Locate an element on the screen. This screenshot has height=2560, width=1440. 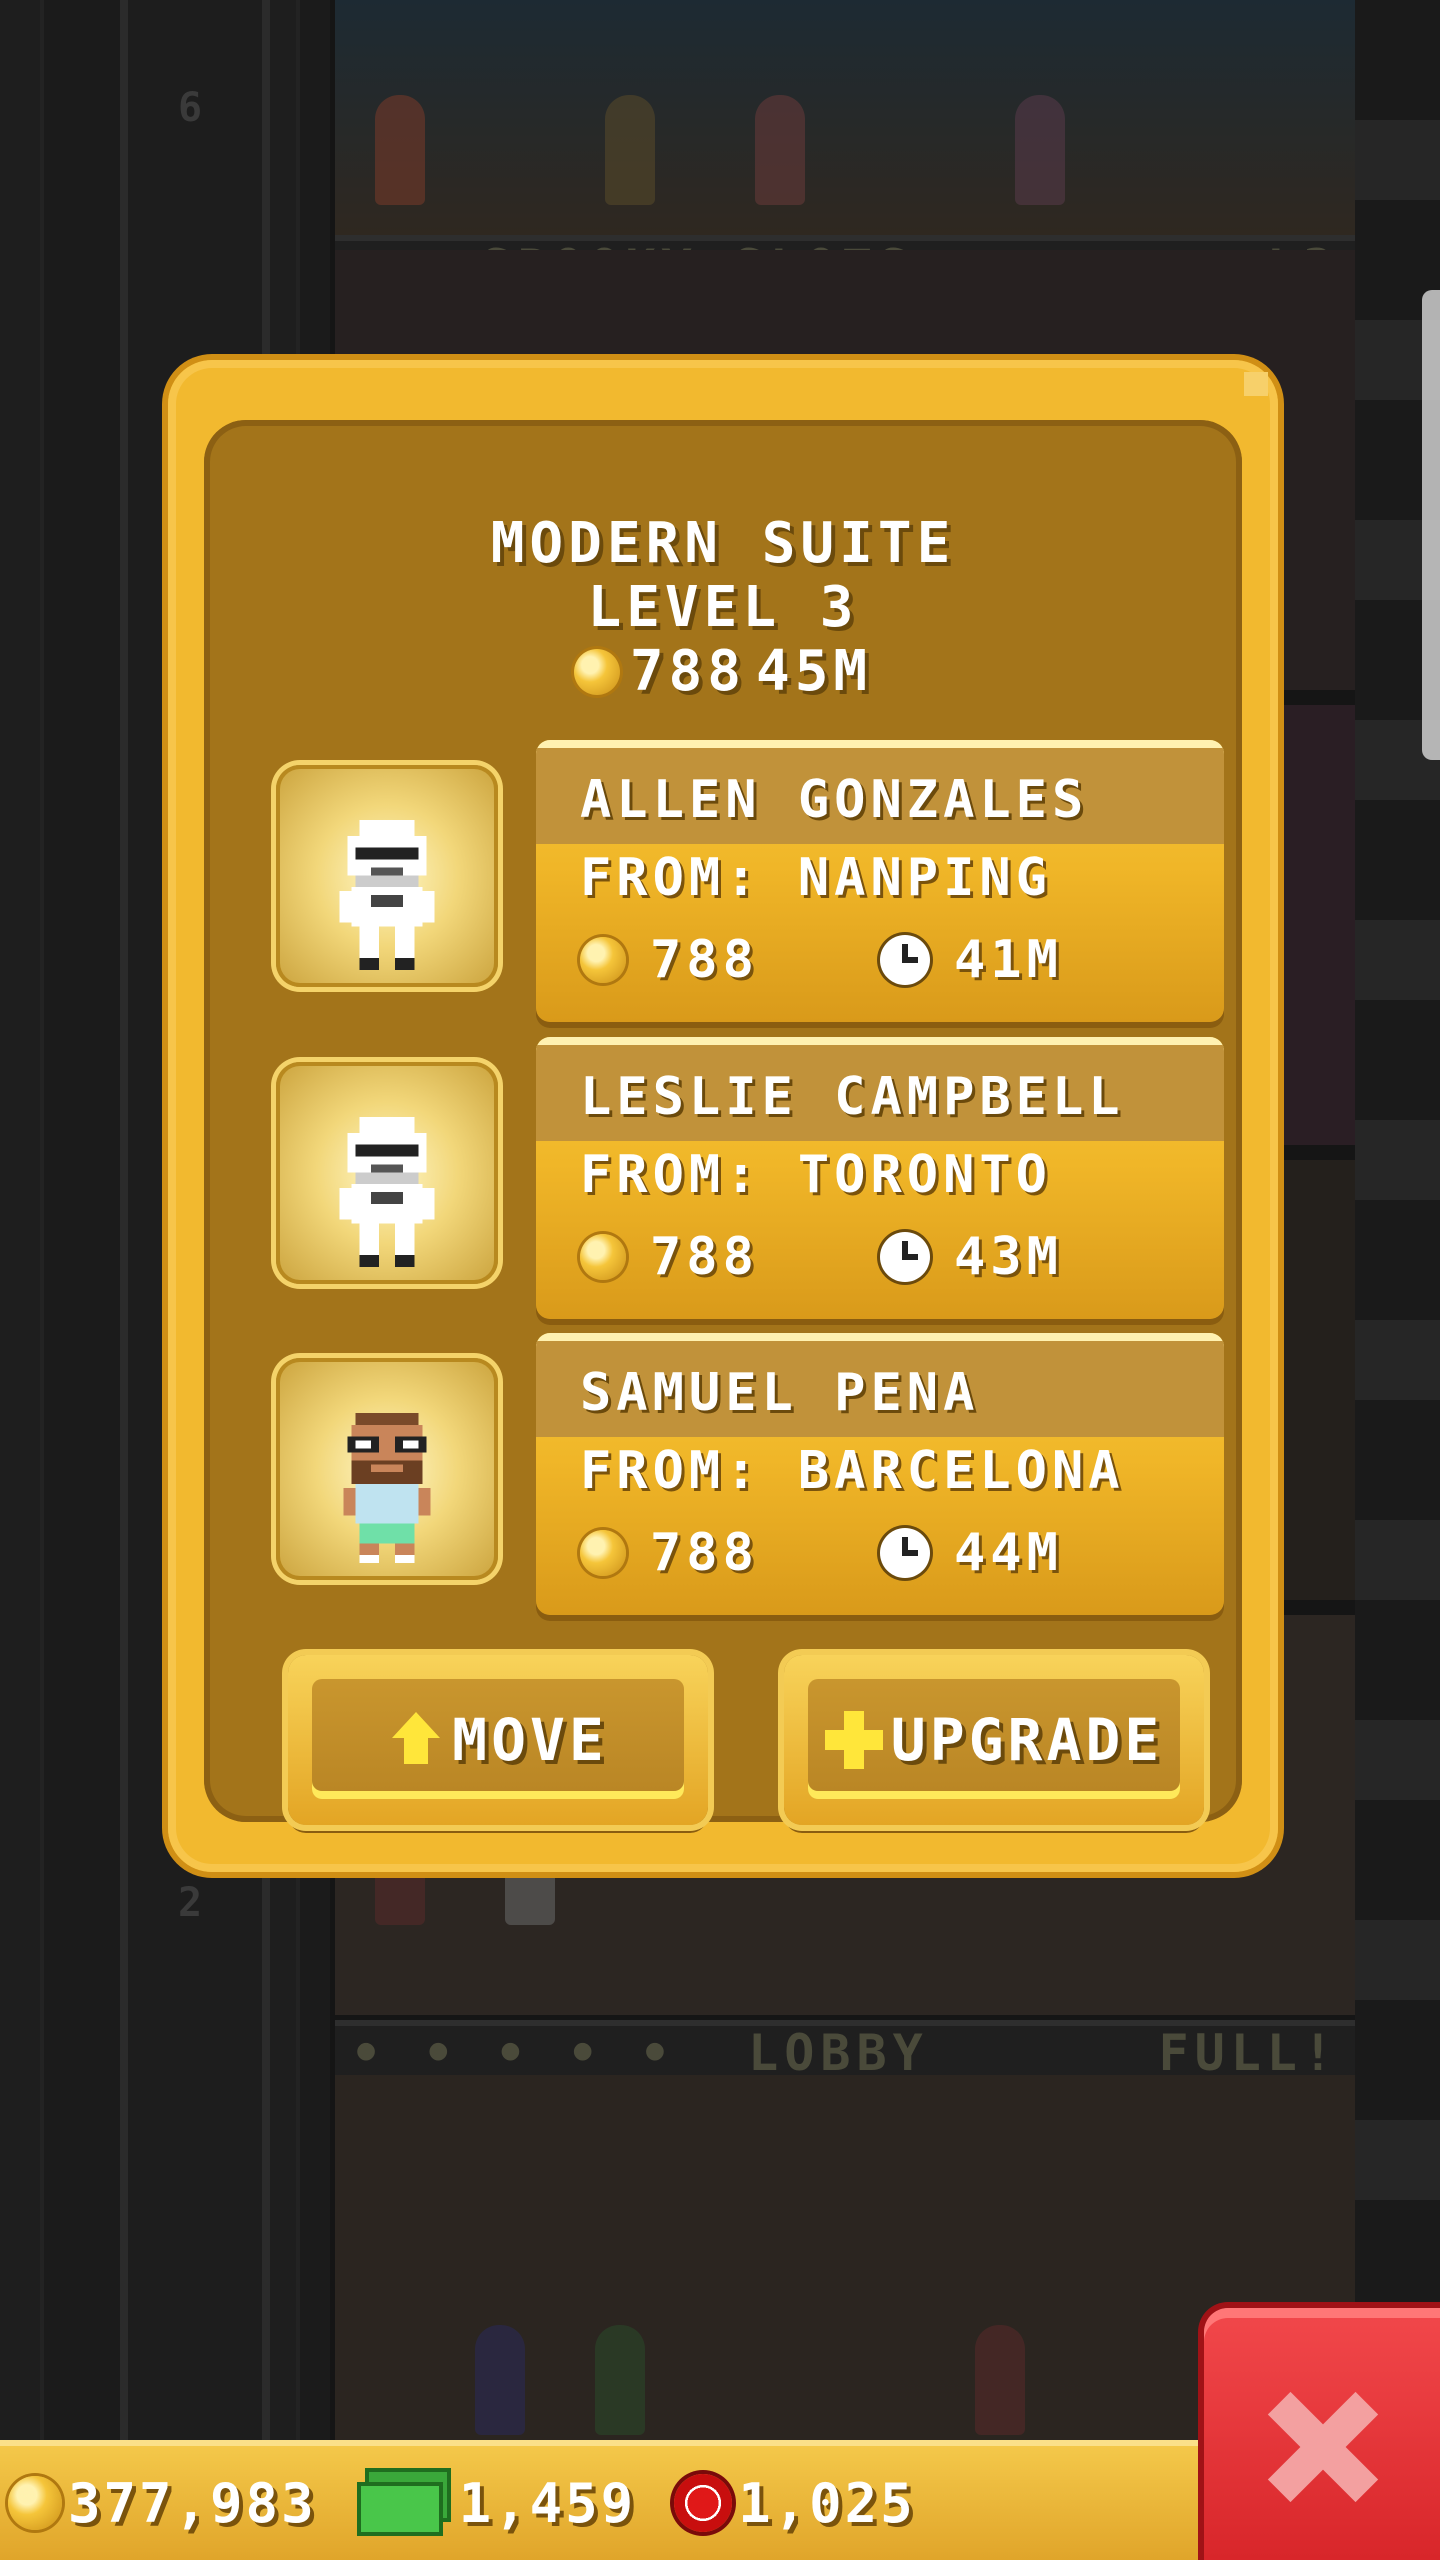
close-icon is located at coordinates (1322, 2446).